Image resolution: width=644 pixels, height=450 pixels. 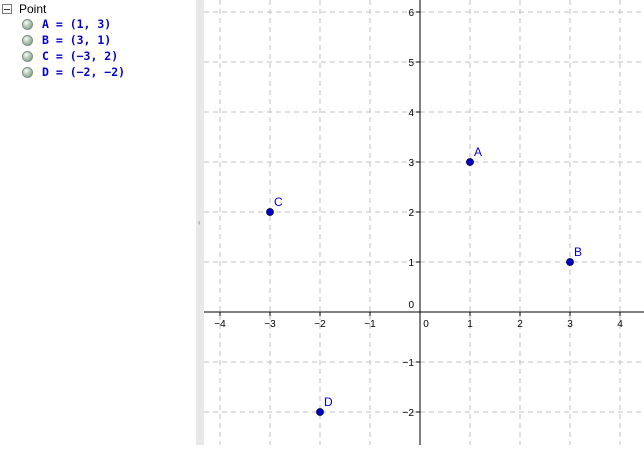 I want to click on x-tick-label: −1, so click(x=370, y=324).